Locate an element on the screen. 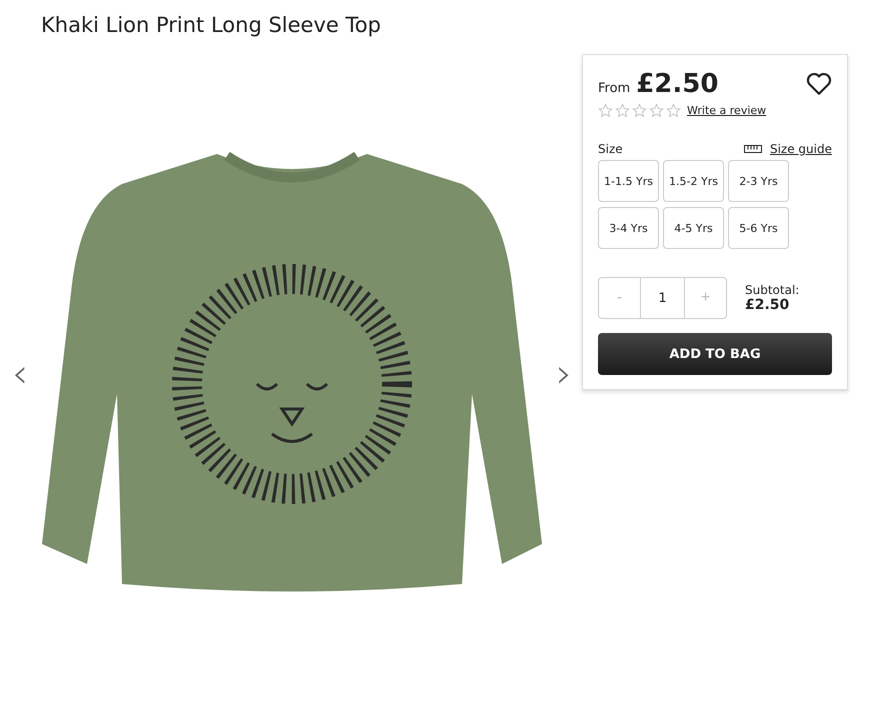 This screenshot has height=711, width=885. quantity-field: 1 is located at coordinates (662, 298).